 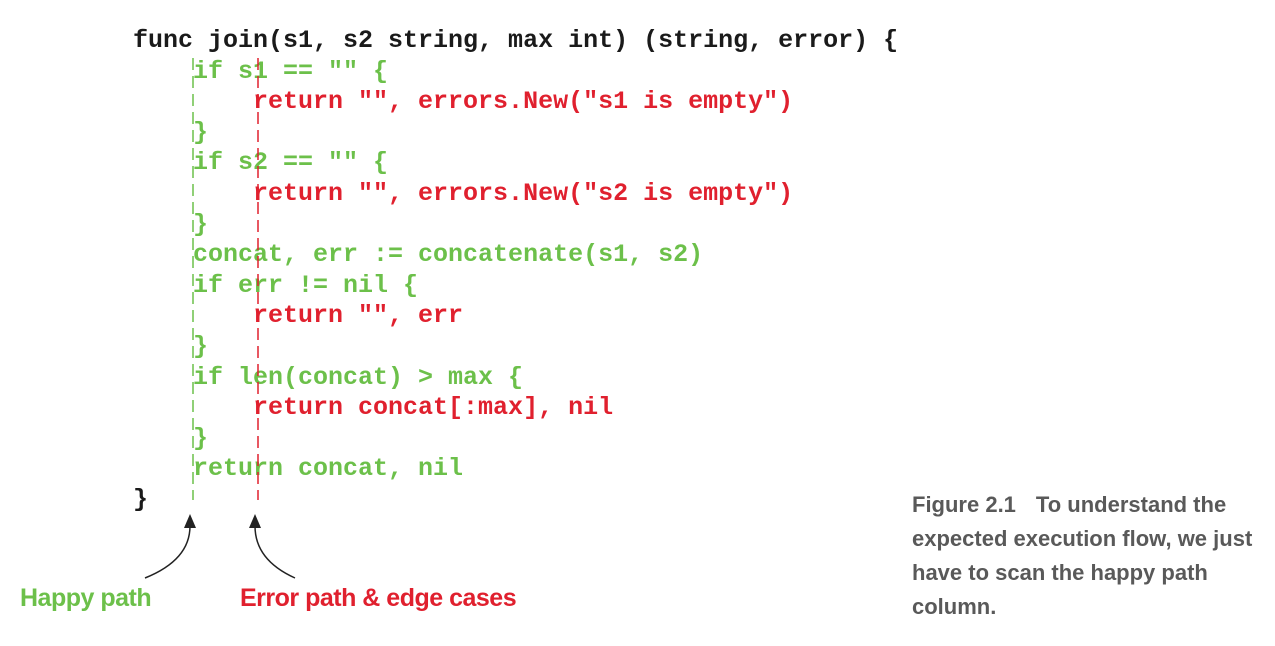 What do you see at coordinates (86, 598) in the screenshot?
I see `happy-path-label: Happy path` at bounding box center [86, 598].